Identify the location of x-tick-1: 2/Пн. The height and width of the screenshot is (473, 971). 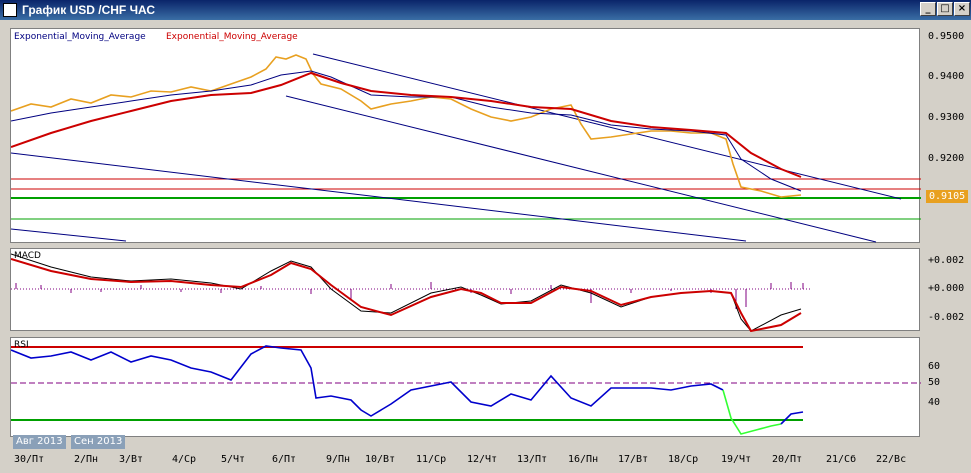
(86, 459).